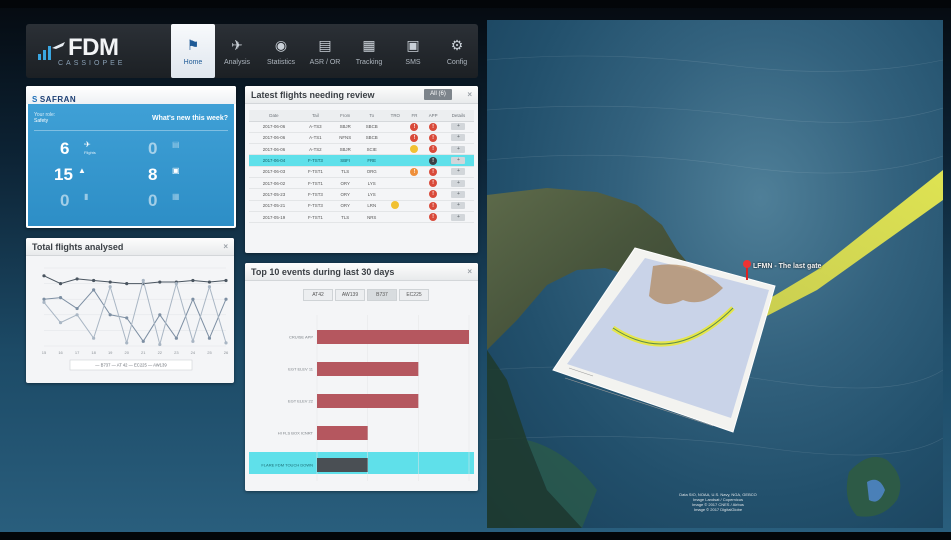 Image resolution: width=951 pixels, height=540 pixels. I want to click on x-tick-label: 19, so click(110, 352).